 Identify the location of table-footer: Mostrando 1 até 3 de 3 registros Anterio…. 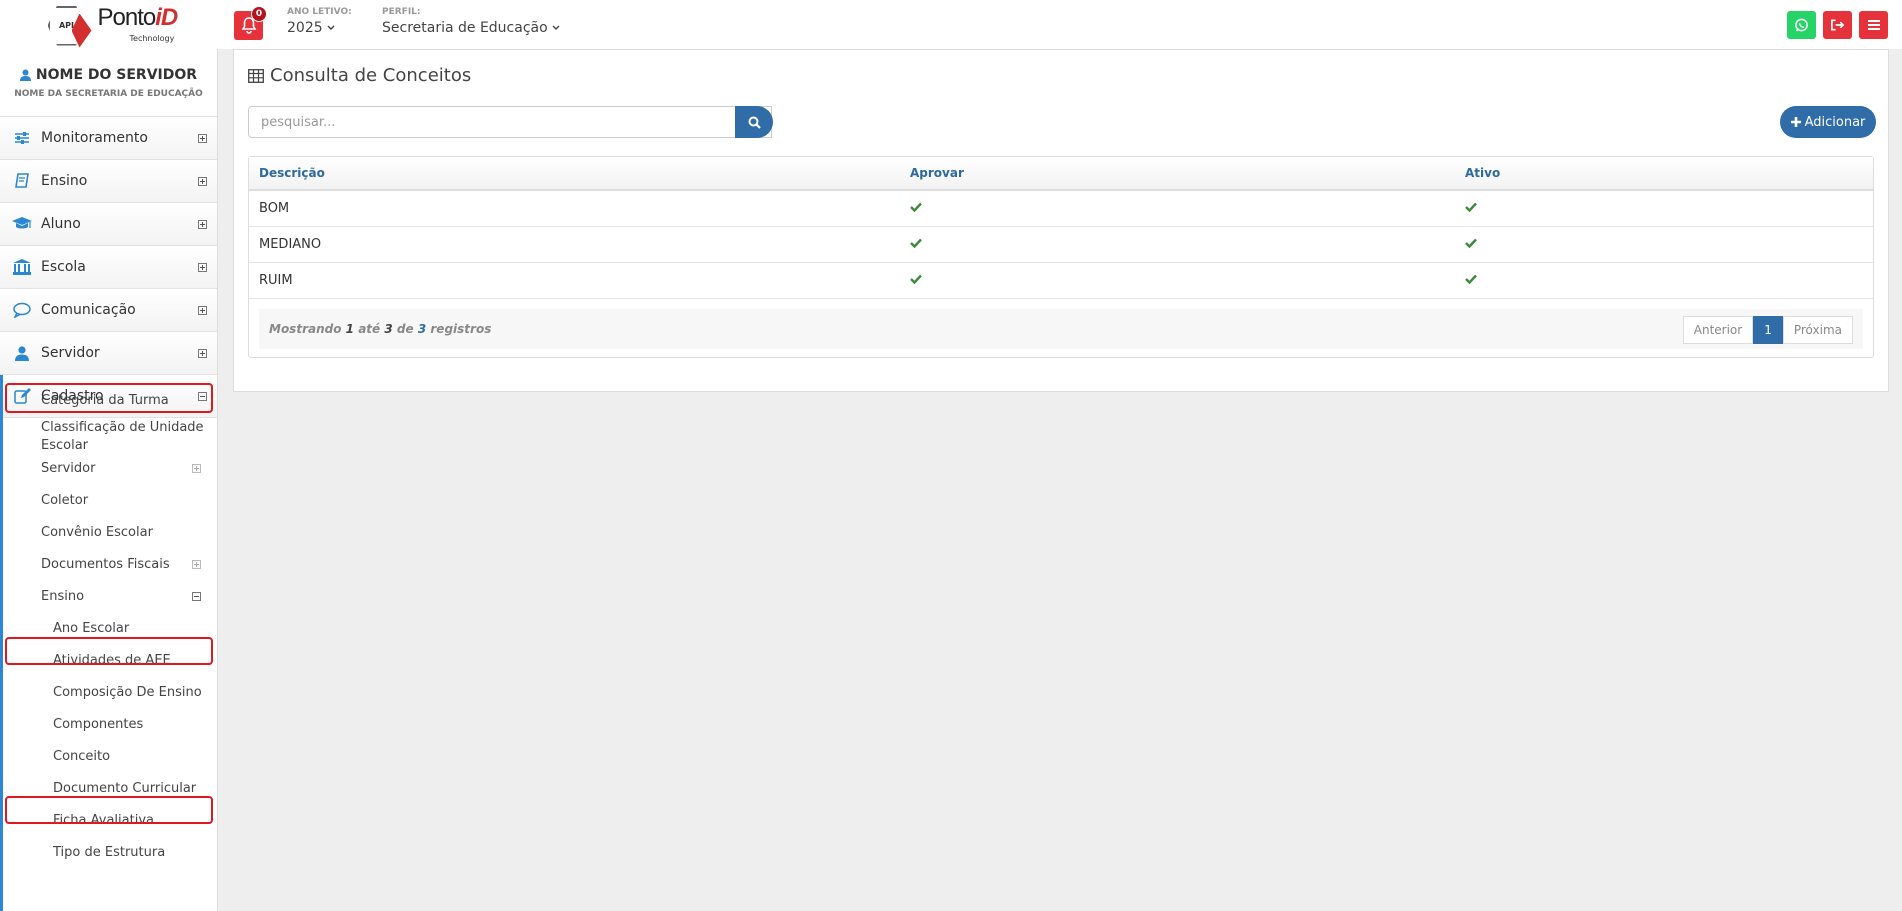
(1061, 328).